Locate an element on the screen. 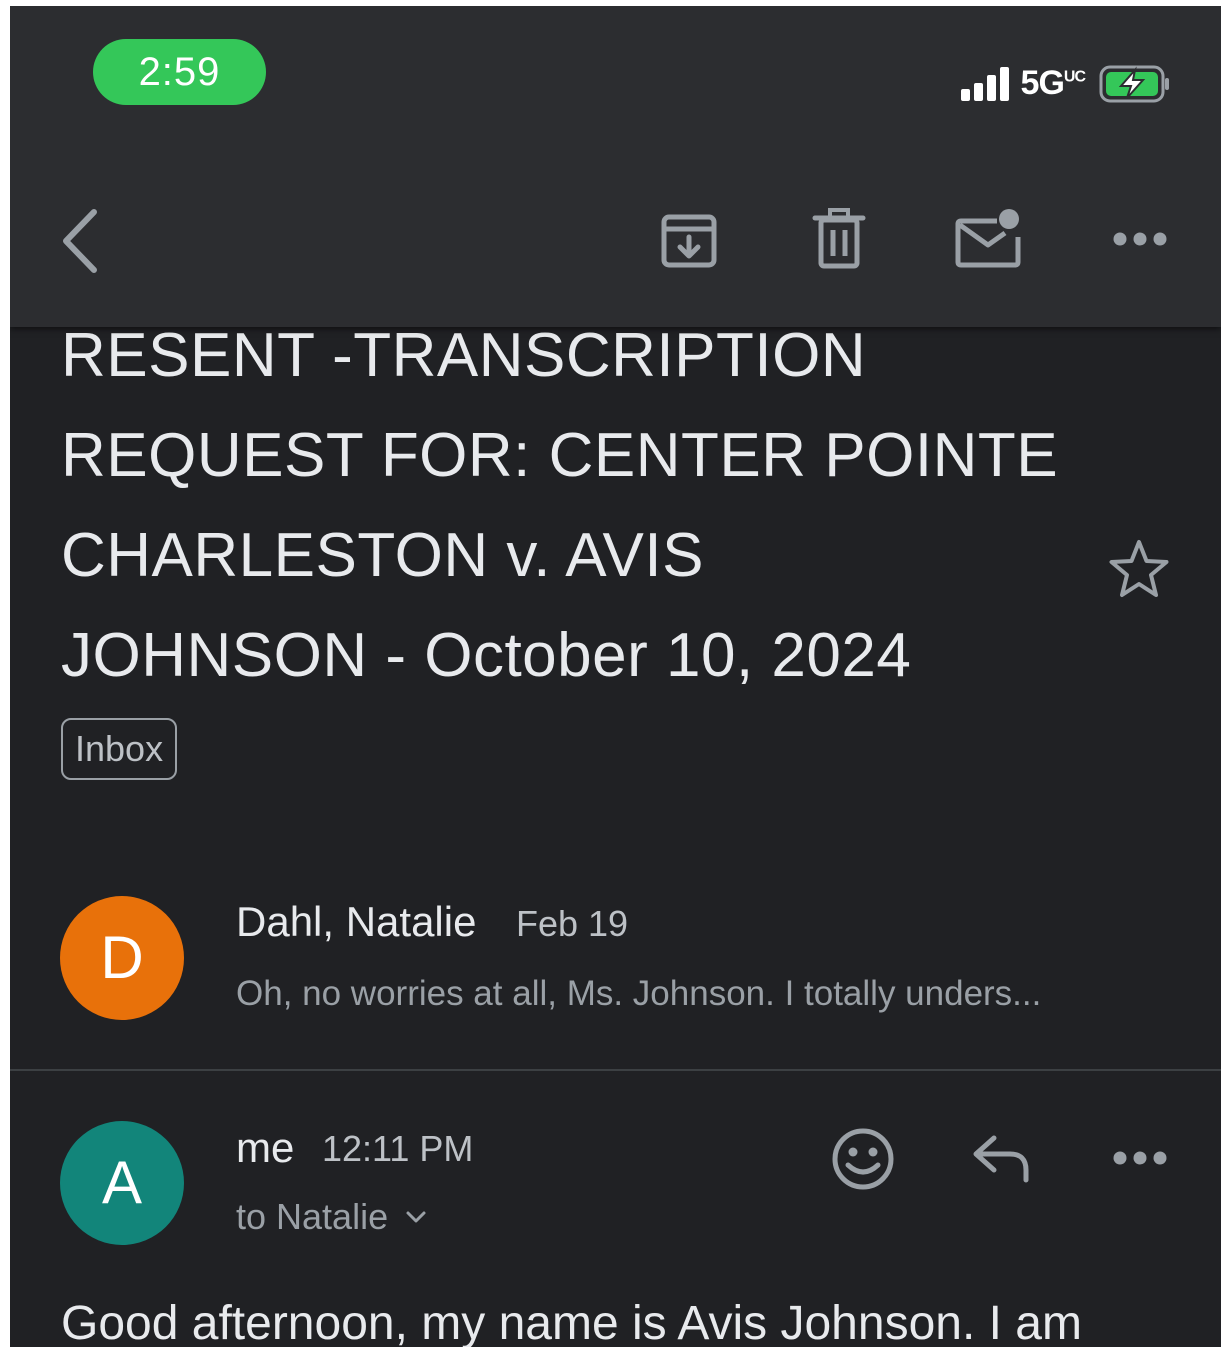 Image resolution: width=1221 pixels, height=1347 pixels. archive-button is located at coordinates (689, 240).